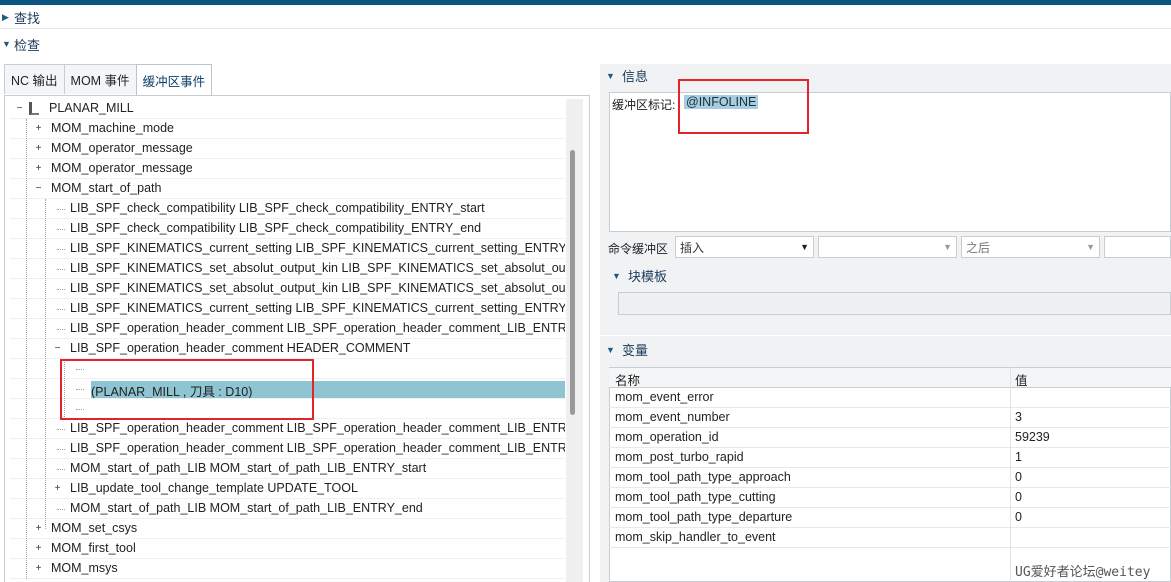  I want to click on section-find: ▶ 查找, so click(585, 17).